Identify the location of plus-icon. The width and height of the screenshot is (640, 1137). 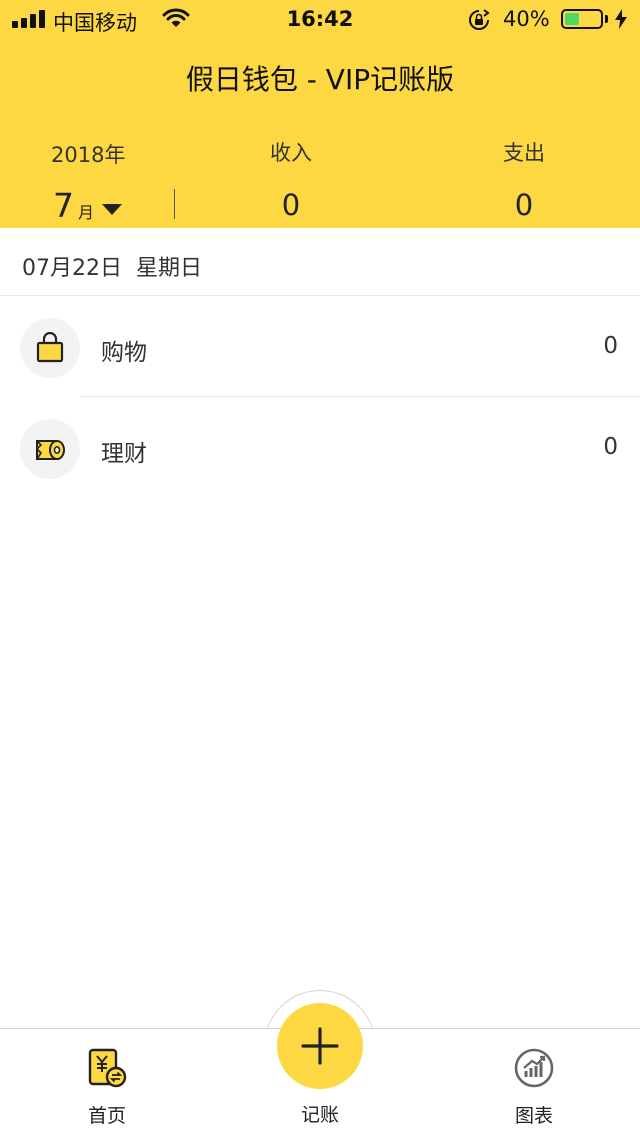
(320, 1046).